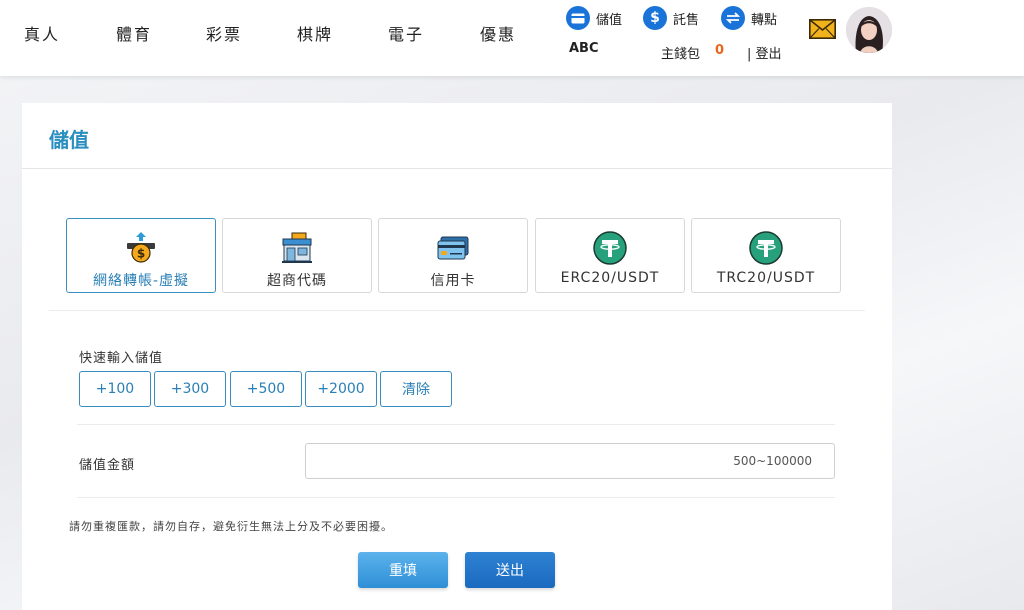 This screenshot has height=610, width=1024. What do you see at coordinates (498, 33) in the screenshot?
I see `nav-promotions: 優惠` at bounding box center [498, 33].